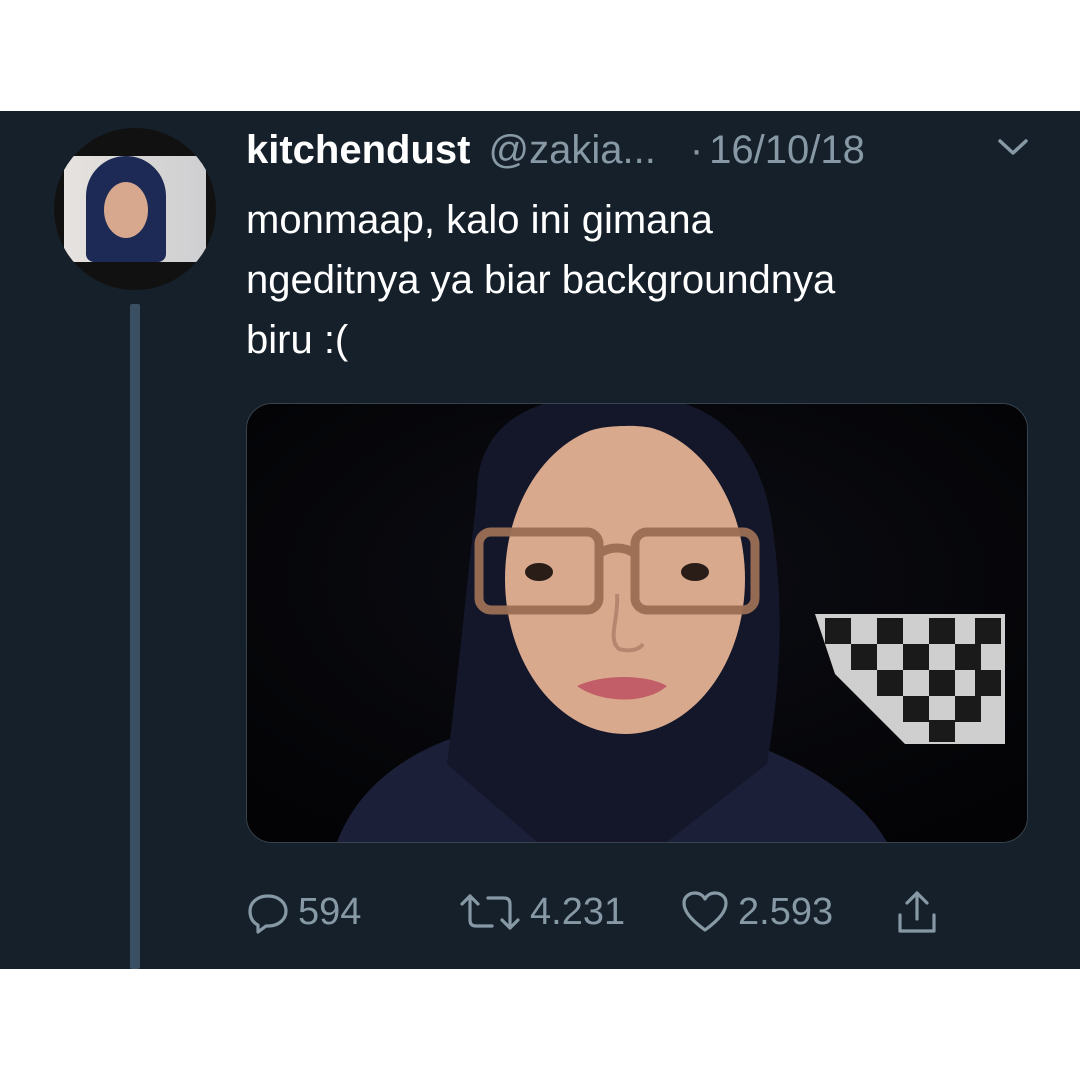 Image resolution: width=1080 pixels, height=1080 pixels. Describe the element at coordinates (358, 150) in the screenshot. I see `display-name: kitchendust` at that location.